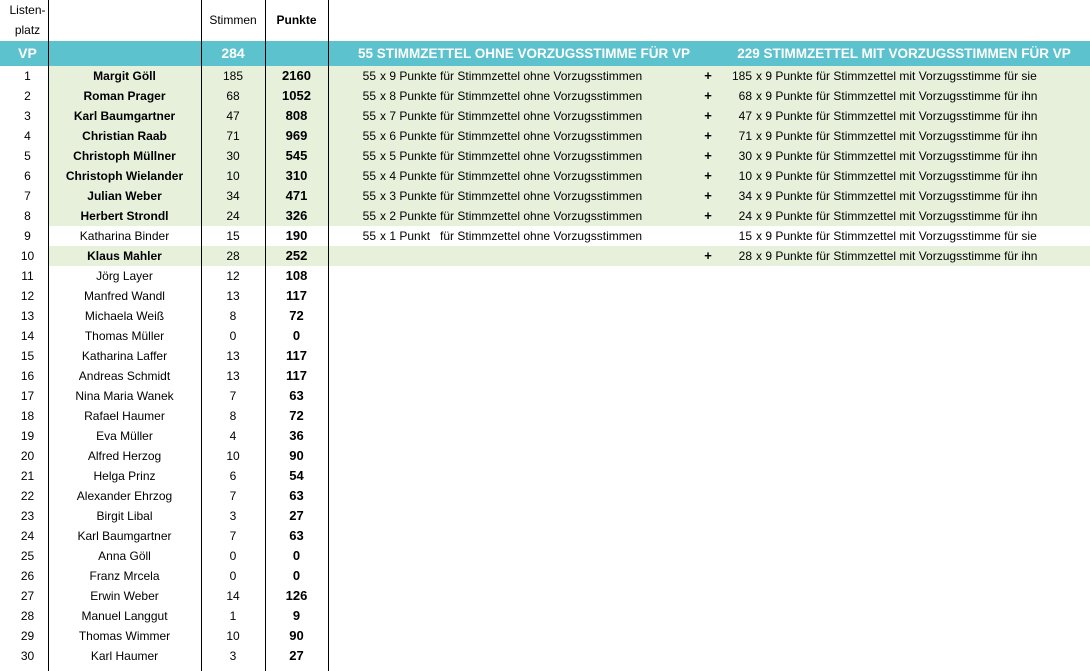 This screenshot has width=1090, height=671. What do you see at coordinates (124, 636) in the screenshot?
I see `candidate-name: Thomas Wimmer` at bounding box center [124, 636].